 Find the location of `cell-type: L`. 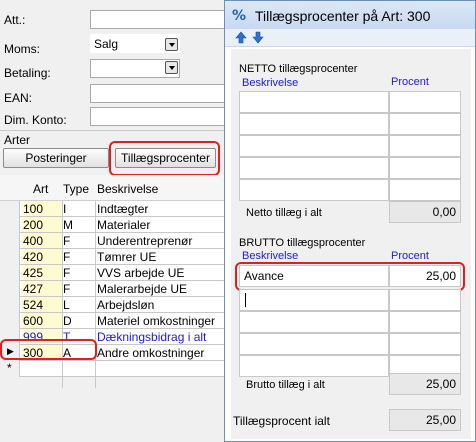

cell-type: L is located at coordinates (66, 305).